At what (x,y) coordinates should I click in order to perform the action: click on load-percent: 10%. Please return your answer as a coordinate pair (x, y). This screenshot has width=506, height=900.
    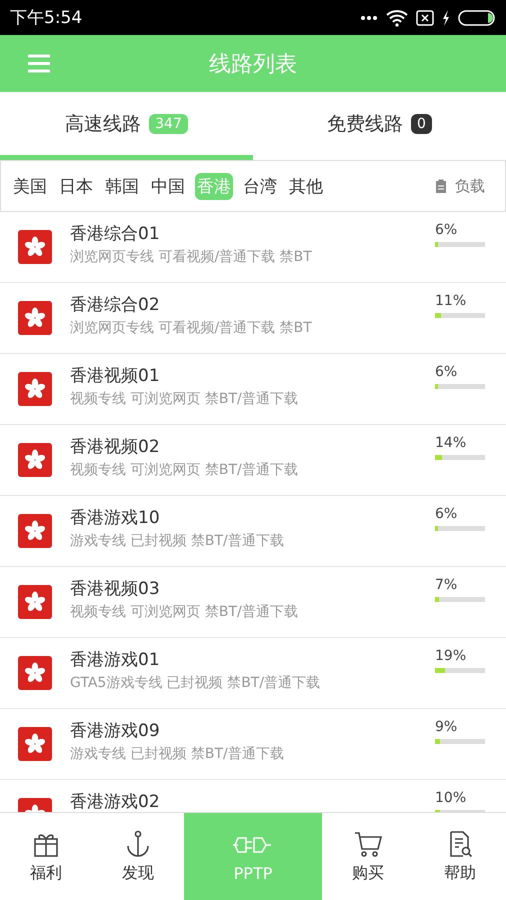
    Looking at the image, I should click on (451, 798).